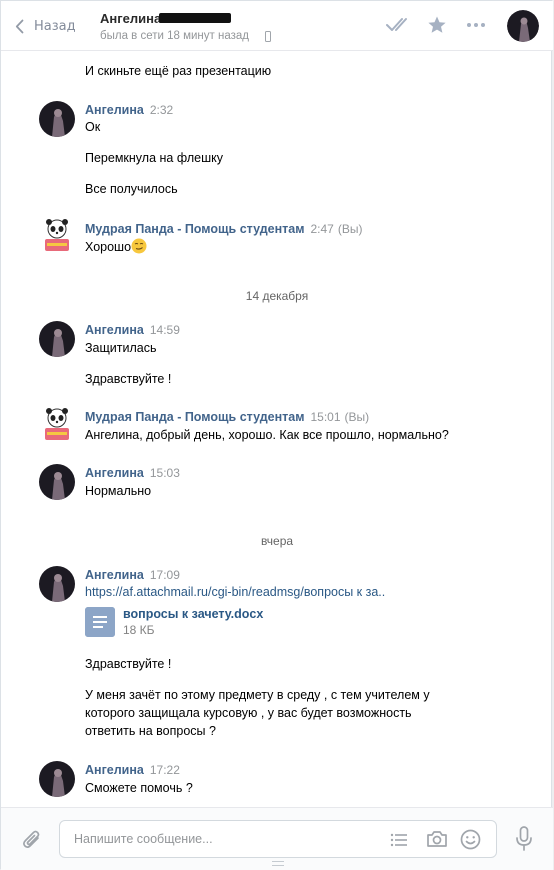  What do you see at coordinates (132, 575) in the screenshot?
I see `message-author: Ангелина 17:09` at bounding box center [132, 575].